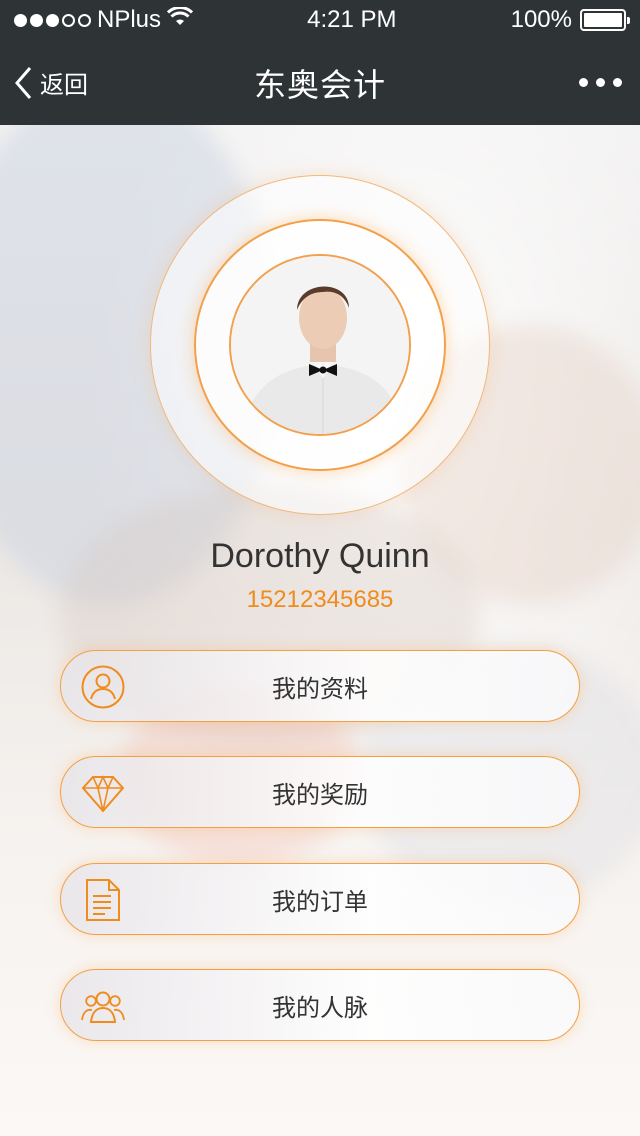 The width and height of the screenshot is (640, 1136). I want to click on my-profile-button: 我的资料, so click(320, 686).